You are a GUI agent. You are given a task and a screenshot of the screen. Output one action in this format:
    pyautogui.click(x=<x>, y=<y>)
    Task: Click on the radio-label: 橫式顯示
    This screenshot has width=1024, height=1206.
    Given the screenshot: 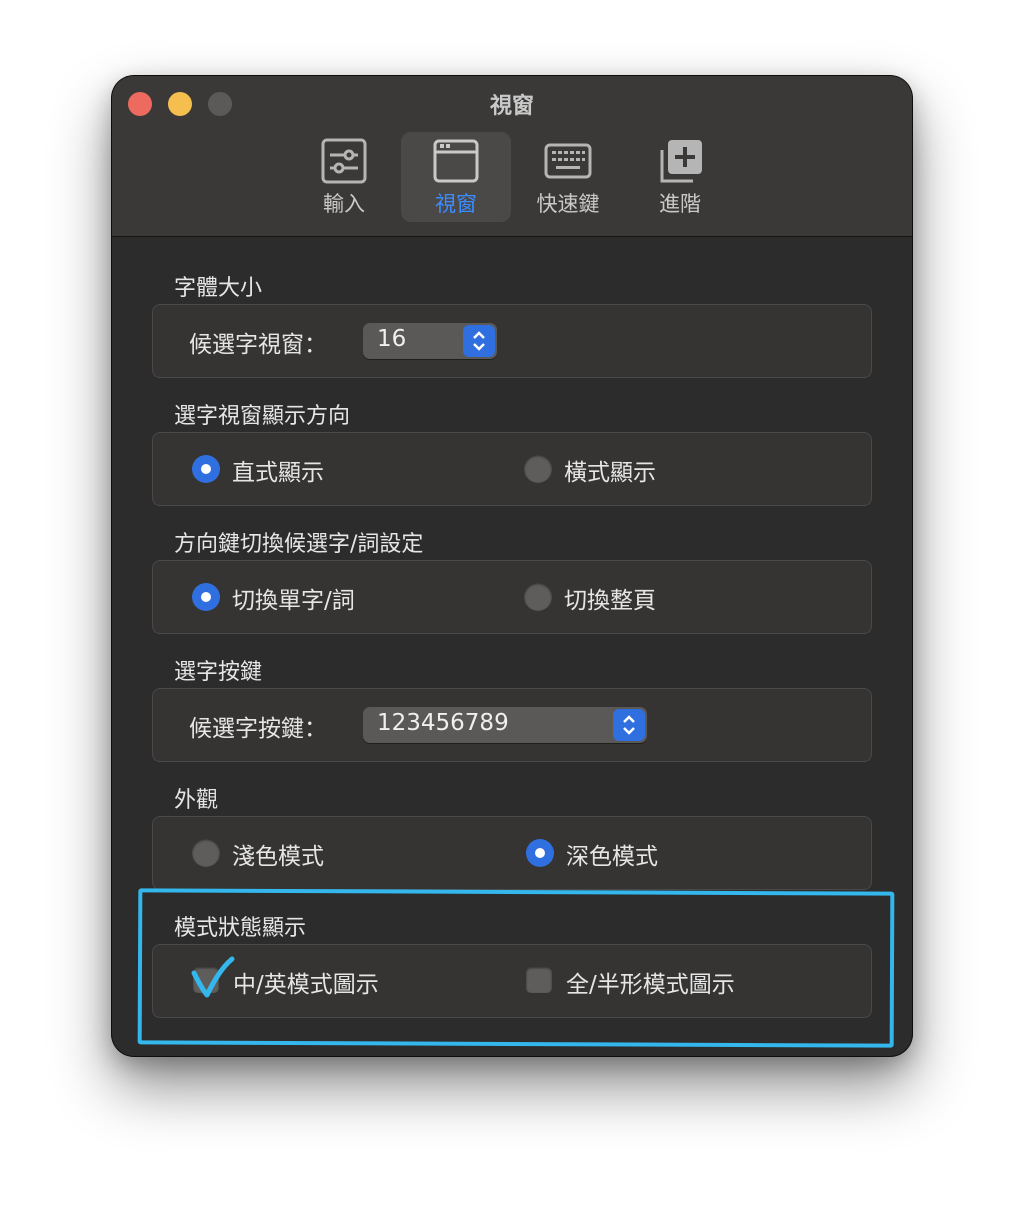 What is the action you would take?
    pyautogui.click(x=610, y=473)
    